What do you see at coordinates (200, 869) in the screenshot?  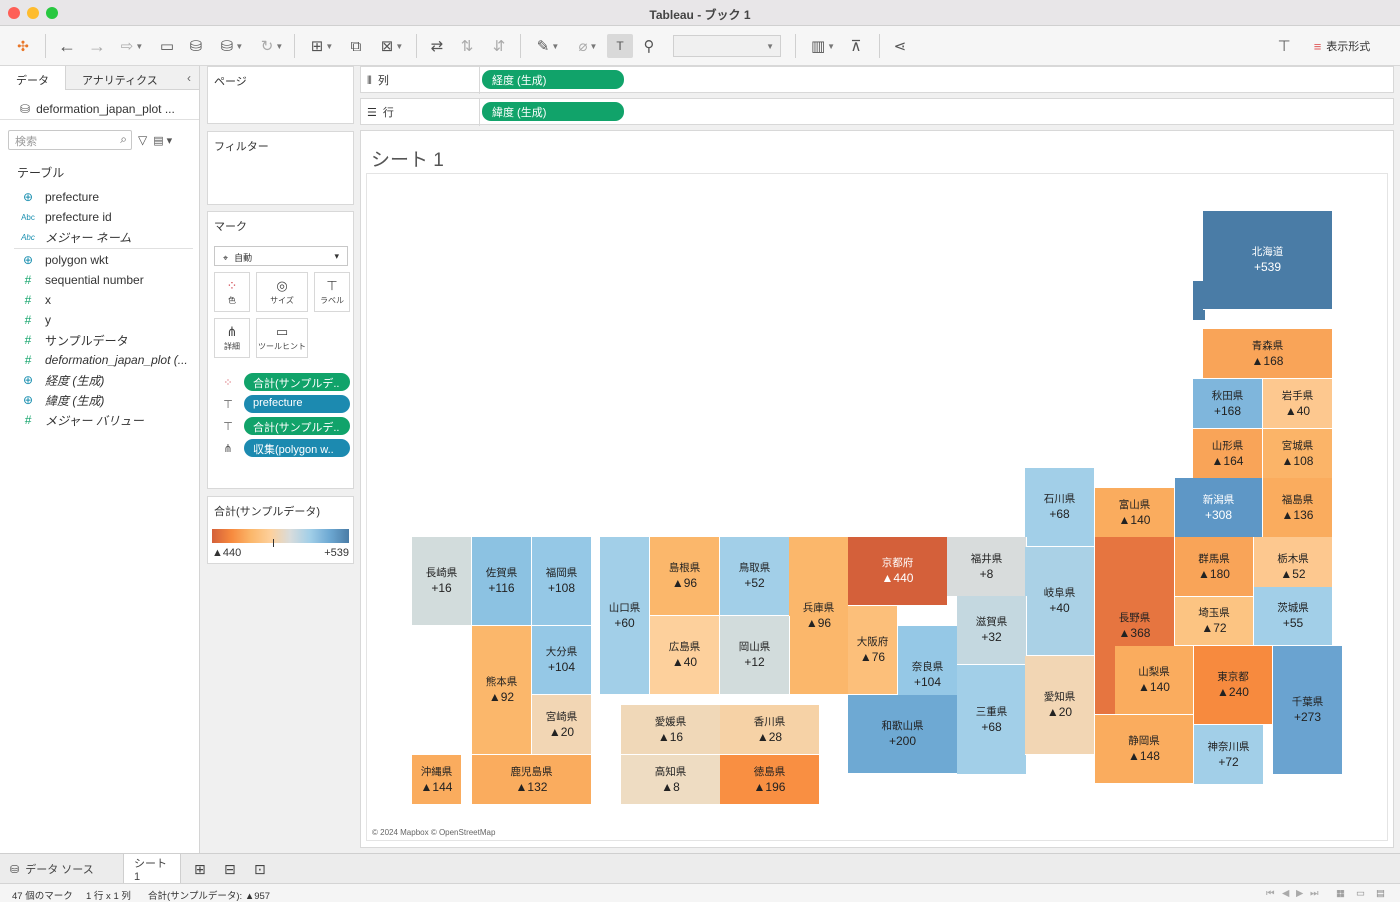 I see `new-worksheet-tab-icon: ⊞` at bounding box center [200, 869].